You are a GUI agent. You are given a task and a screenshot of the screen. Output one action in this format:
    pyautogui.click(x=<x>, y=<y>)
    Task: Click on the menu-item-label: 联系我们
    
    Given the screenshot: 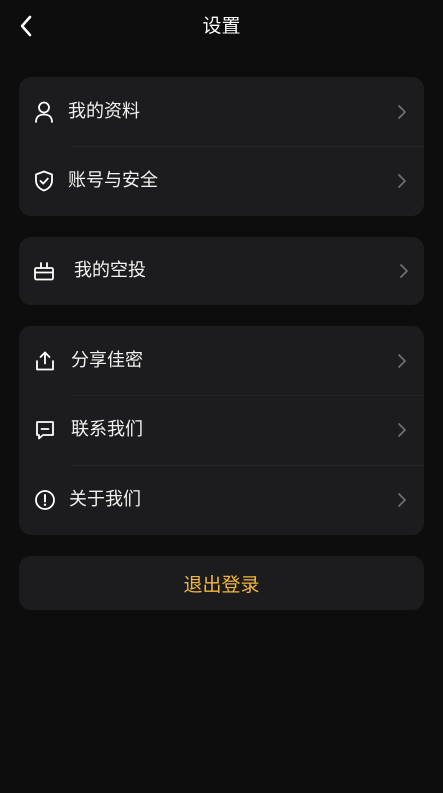 What is the action you would take?
    pyautogui.click(x=107, y=429)
    